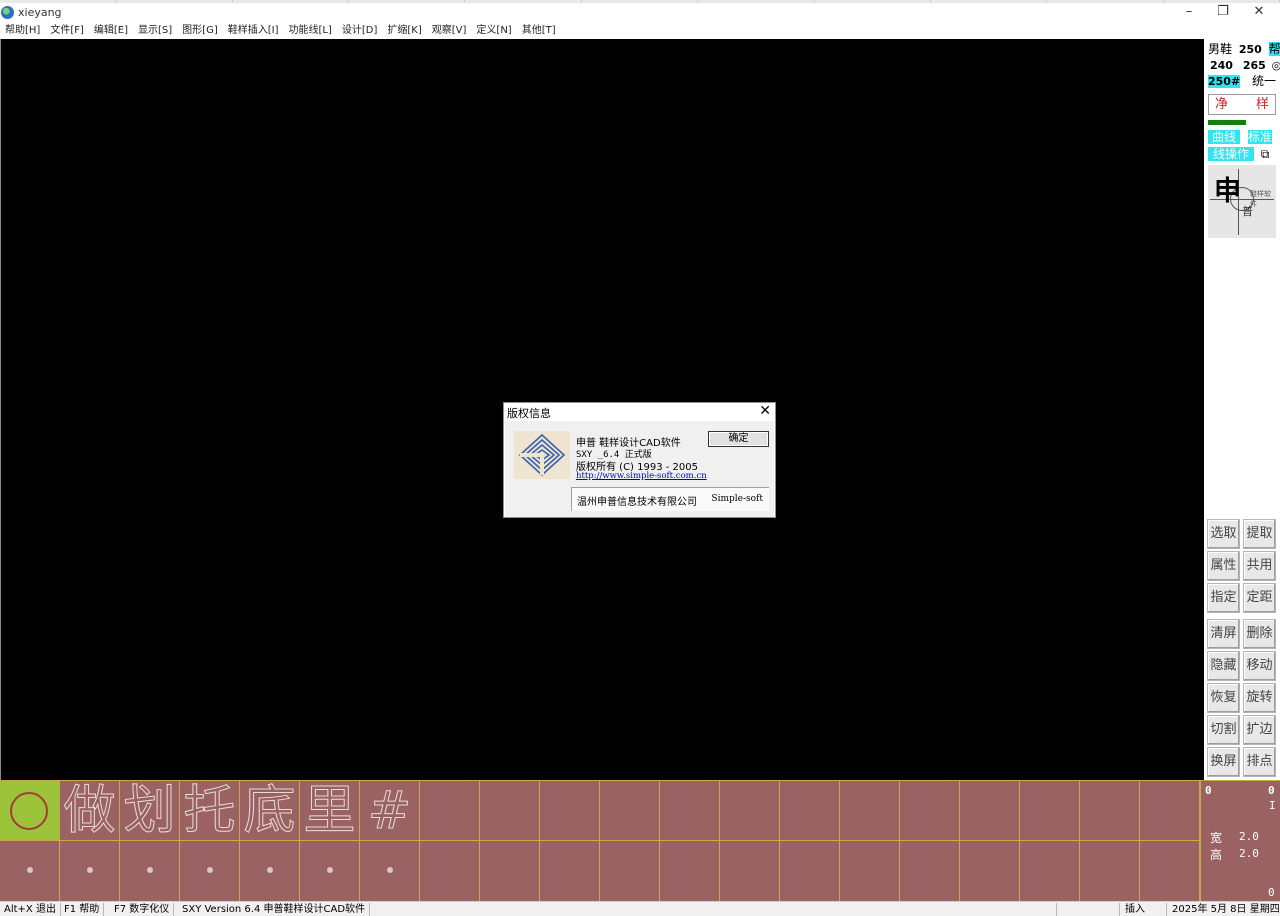 The width and height of the screenshot is (1280, 916). Describe the element at coordinates (1223, 762) in the screenshot. I see `tool-switch-screen: 换屏` at that location.